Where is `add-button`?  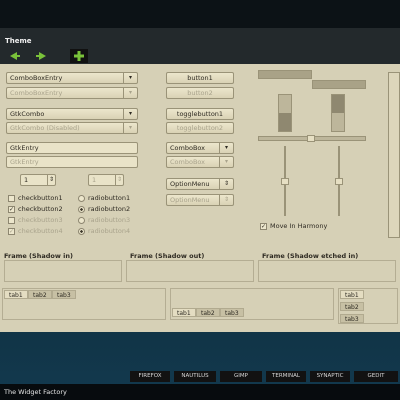
add-button is located at coordinates (79, 56).